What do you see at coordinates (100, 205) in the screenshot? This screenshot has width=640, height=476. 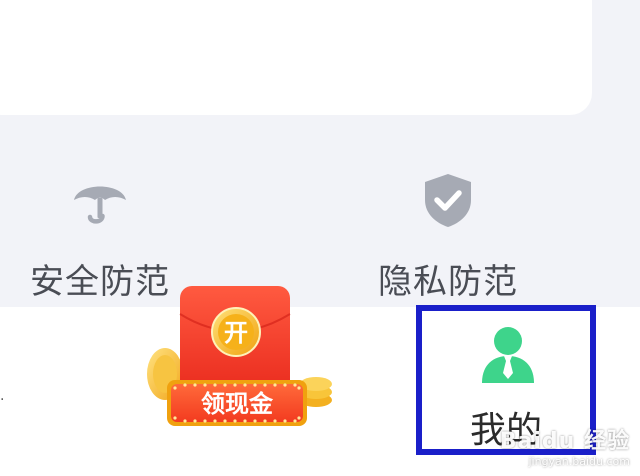 I see `umbrella-icon` at bounding box center [100, 205].